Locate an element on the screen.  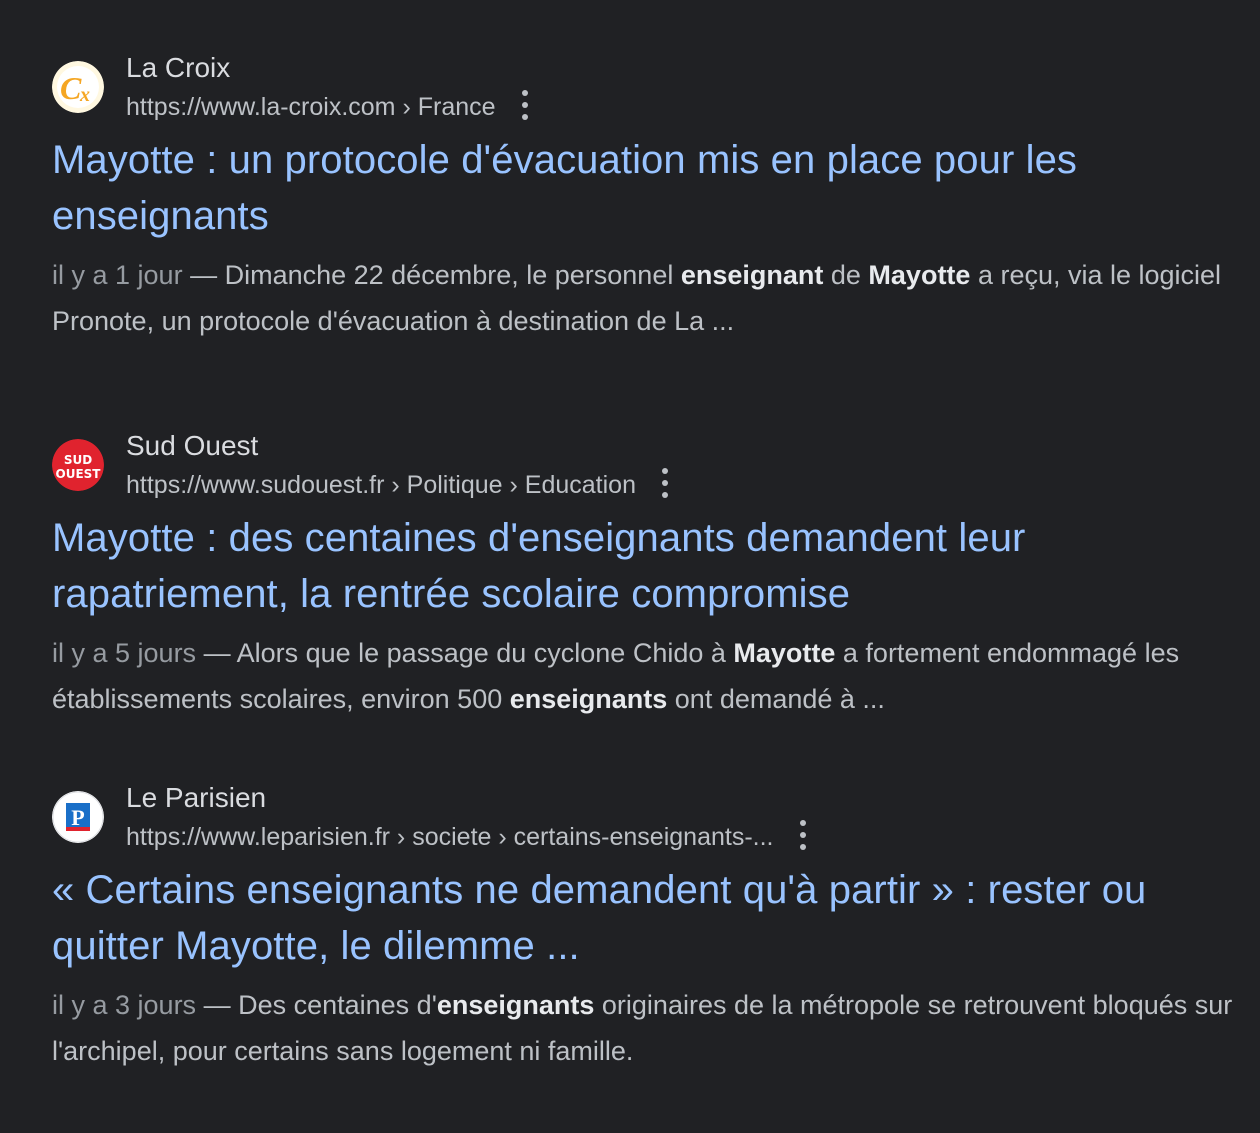
site-name: Sud Ouest is located at coordinates (192, 445).